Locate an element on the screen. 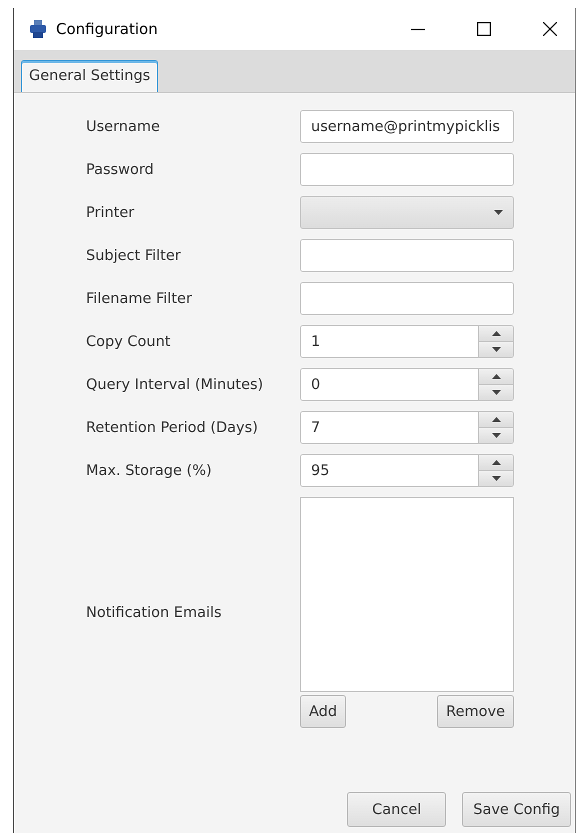  field-label: Filename Filter is located at coordinates (139, 298).